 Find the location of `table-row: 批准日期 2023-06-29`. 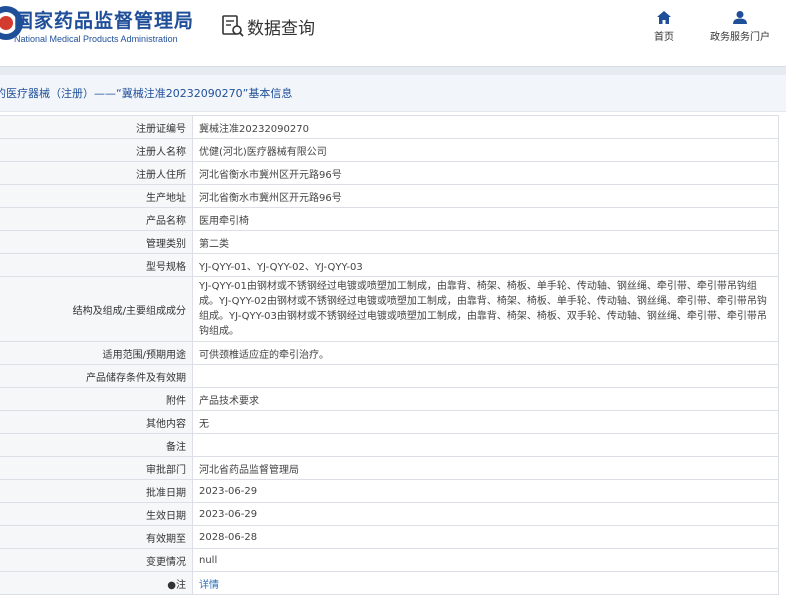

table-row: 批准日期 2023-06-29 is located at coordinates (389, 491).